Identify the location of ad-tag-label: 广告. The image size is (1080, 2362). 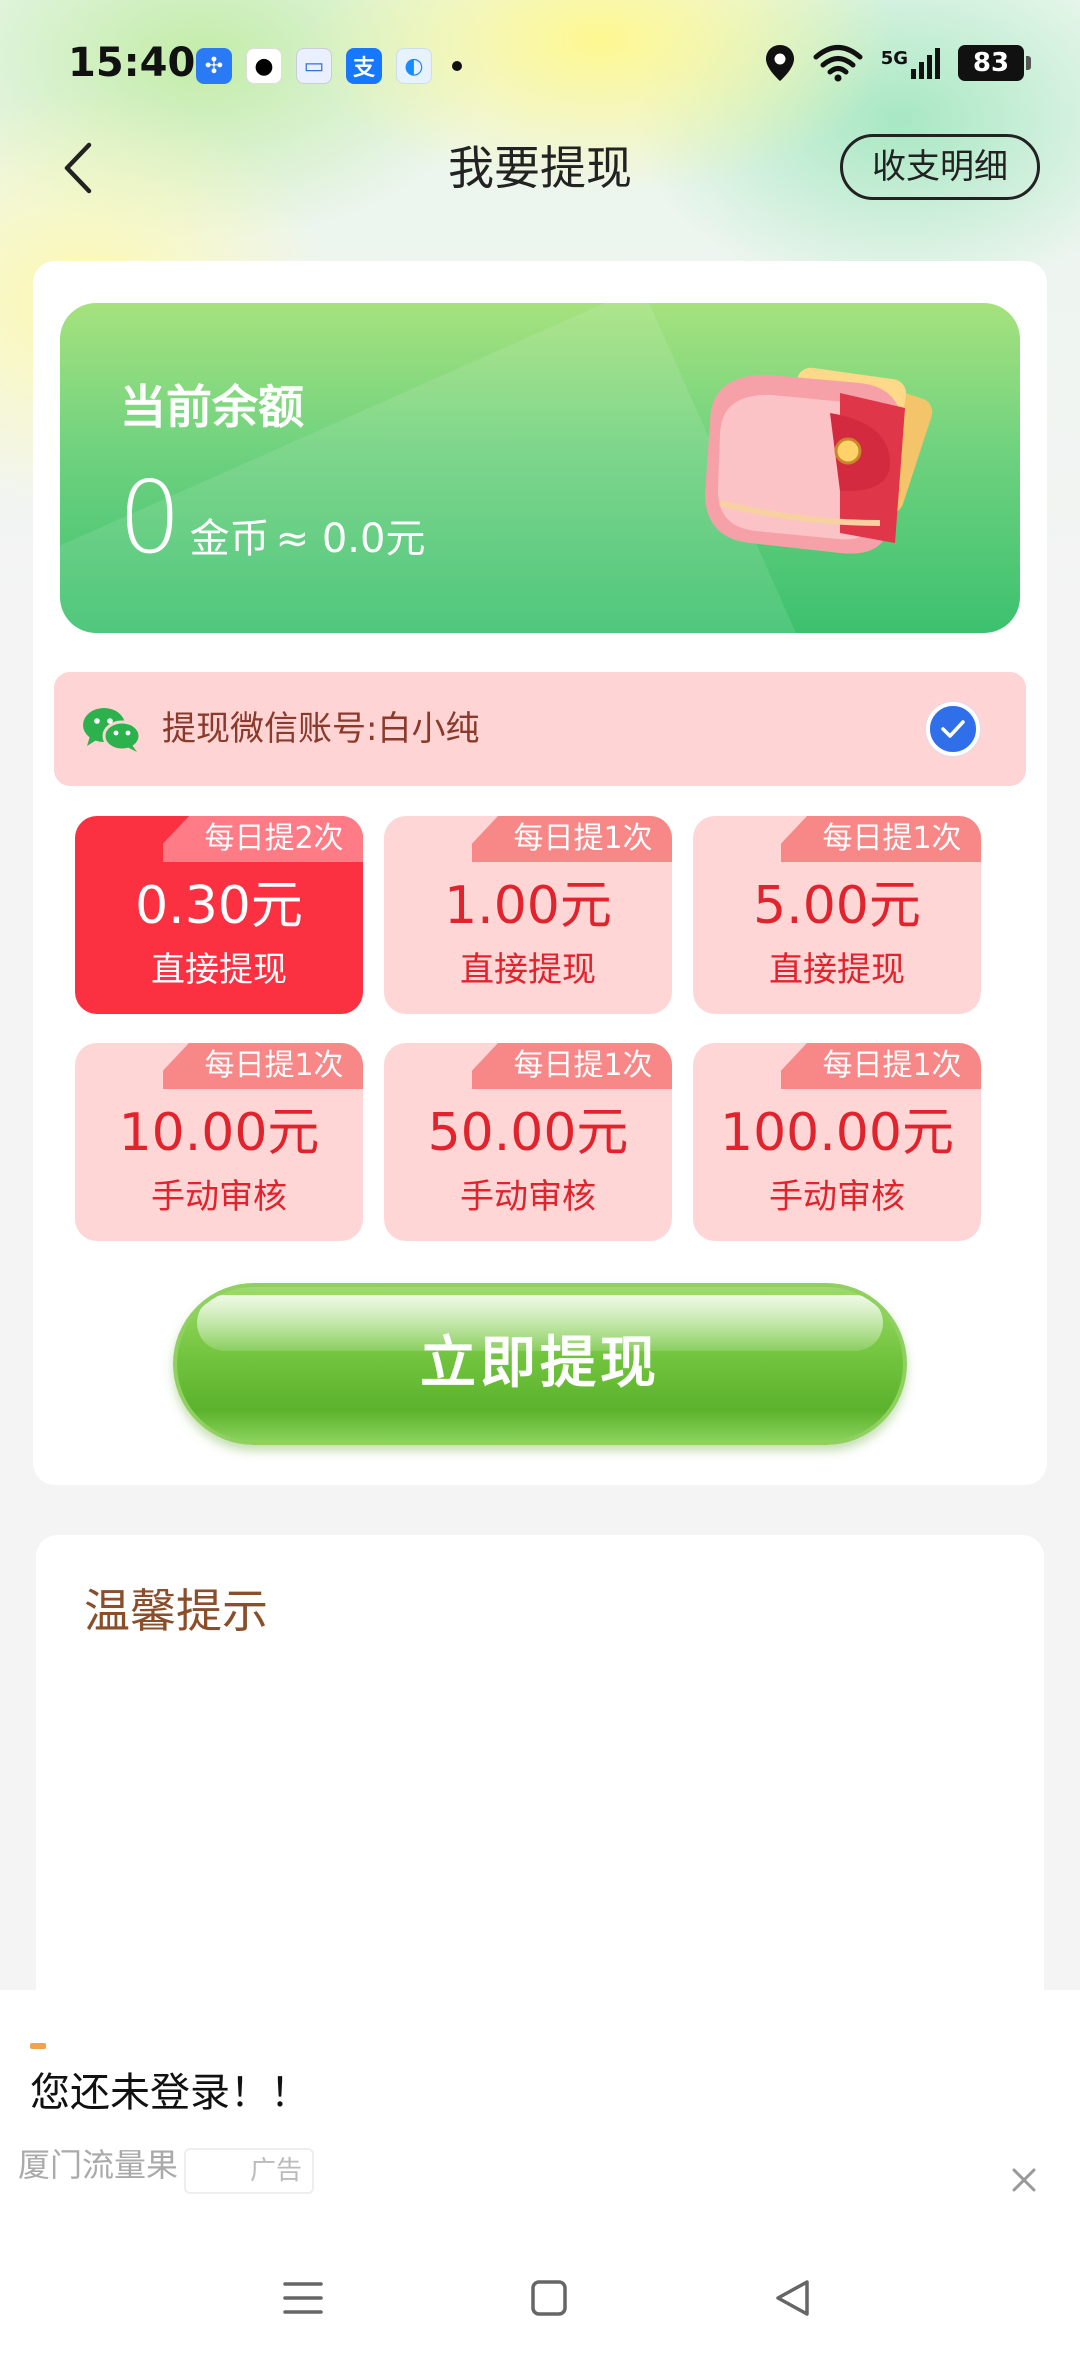
(275, 2171).